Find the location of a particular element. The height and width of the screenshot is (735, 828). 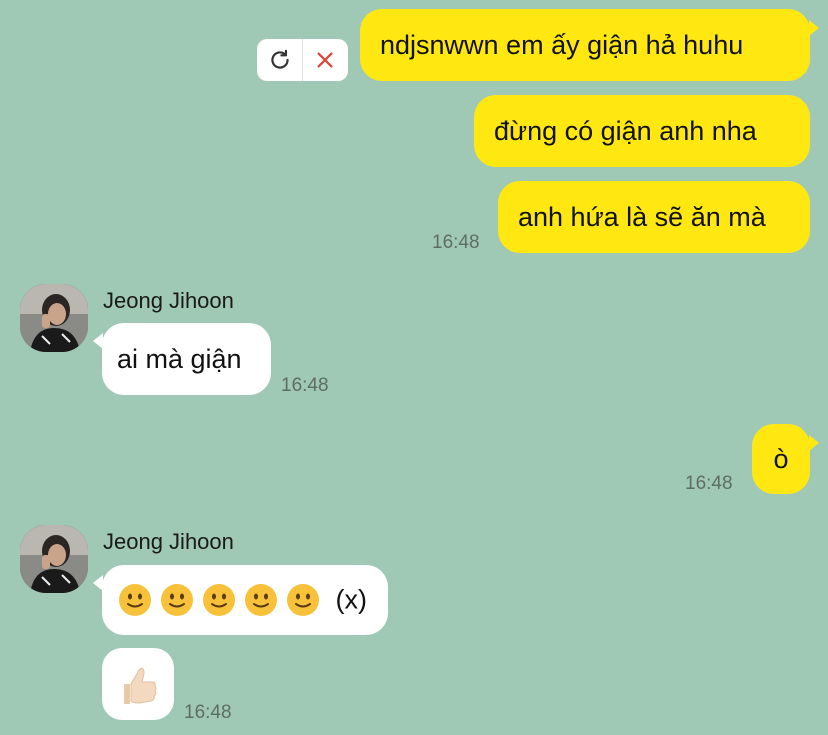

incoming-message is located at coordinates (138, 684).